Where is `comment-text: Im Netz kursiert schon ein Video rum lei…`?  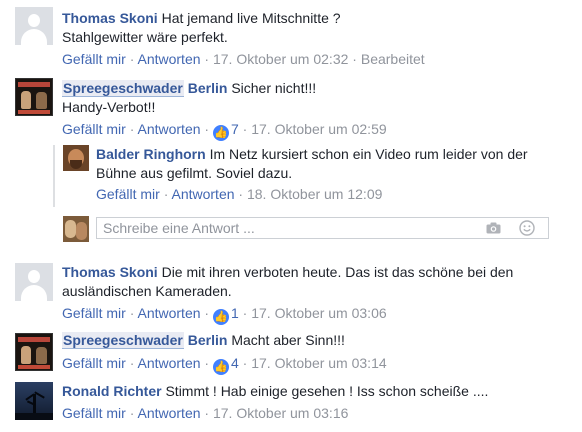 comment-text: Im Netz kursiert schon ein Video rum lei… is located at coordinates (368, 154).